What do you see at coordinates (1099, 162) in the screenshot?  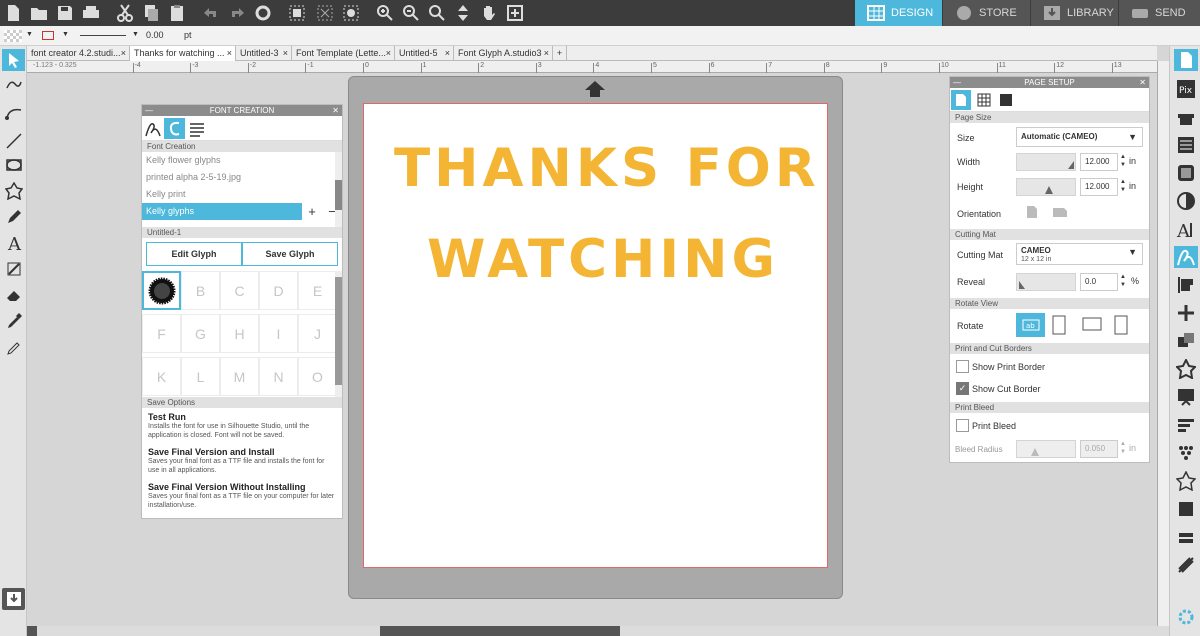 I see `width-input: 12.000` at bounding box center [1099, 162].